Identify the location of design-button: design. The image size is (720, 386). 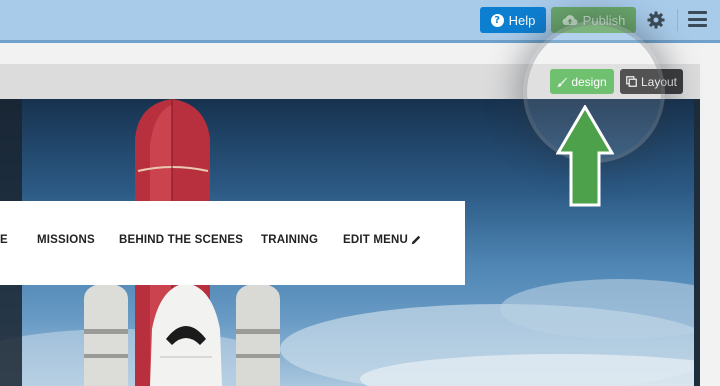
(582, 81).